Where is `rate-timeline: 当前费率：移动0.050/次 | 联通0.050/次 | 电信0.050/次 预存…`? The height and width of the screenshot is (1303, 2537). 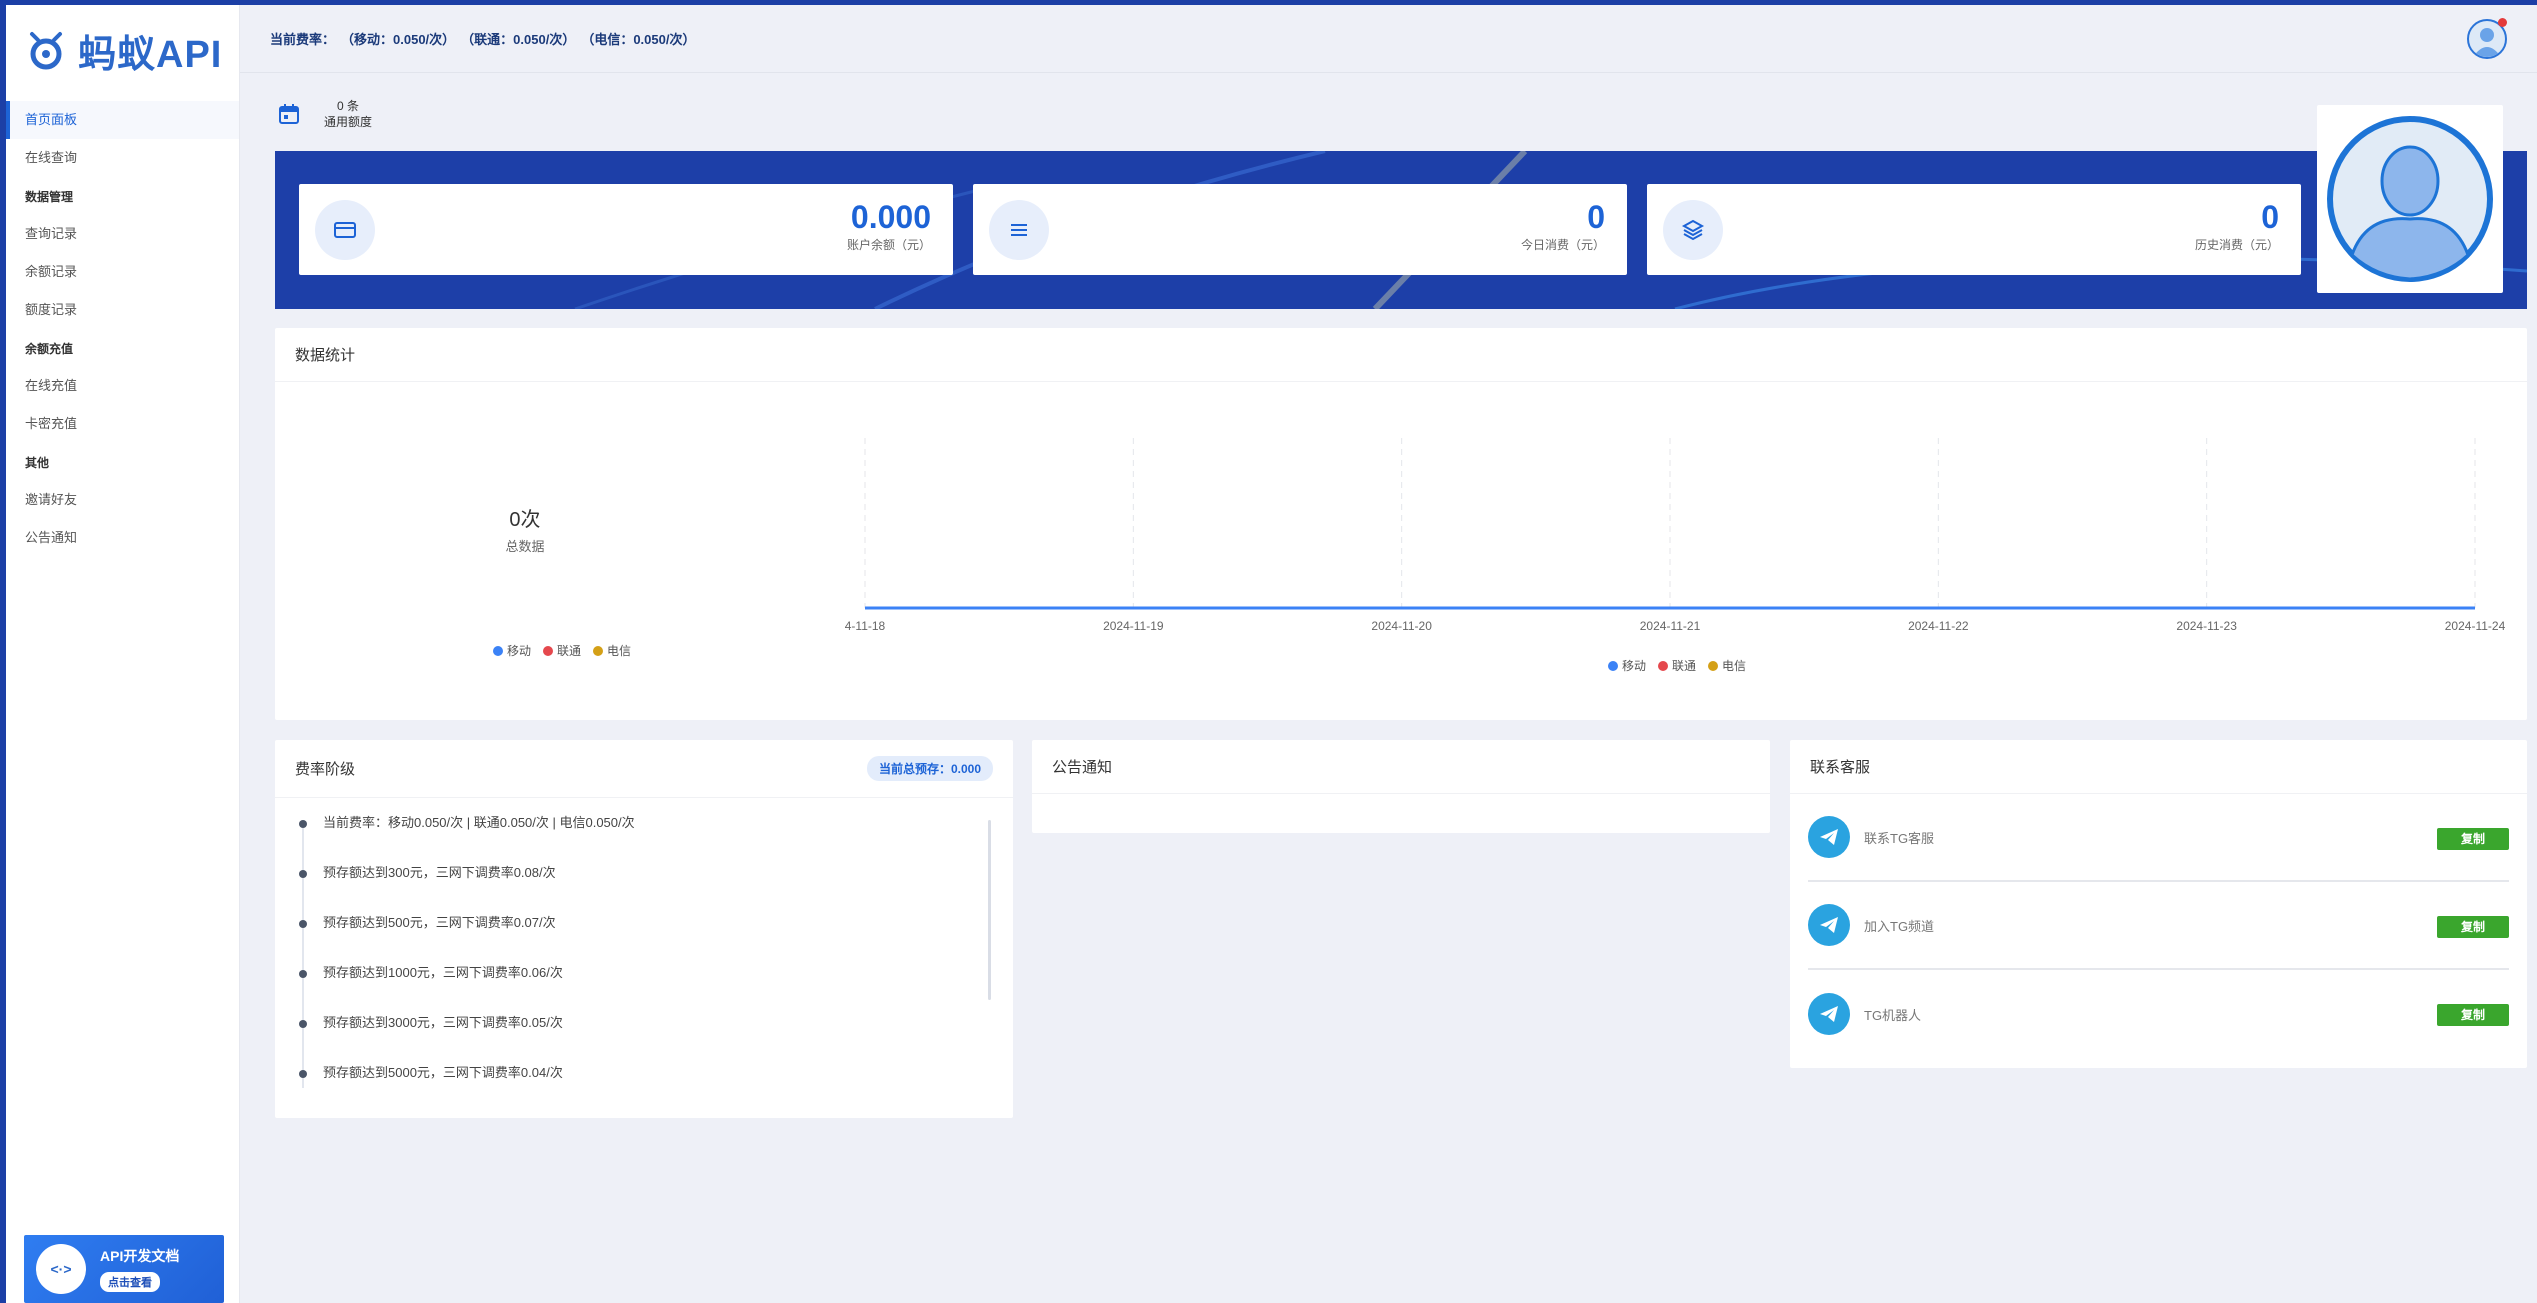
rate-timeline: 当前费率：移动0.050/次 | 联通0.050/次 | 电信0.050/次 预存… is located at coordinates (644, 954).